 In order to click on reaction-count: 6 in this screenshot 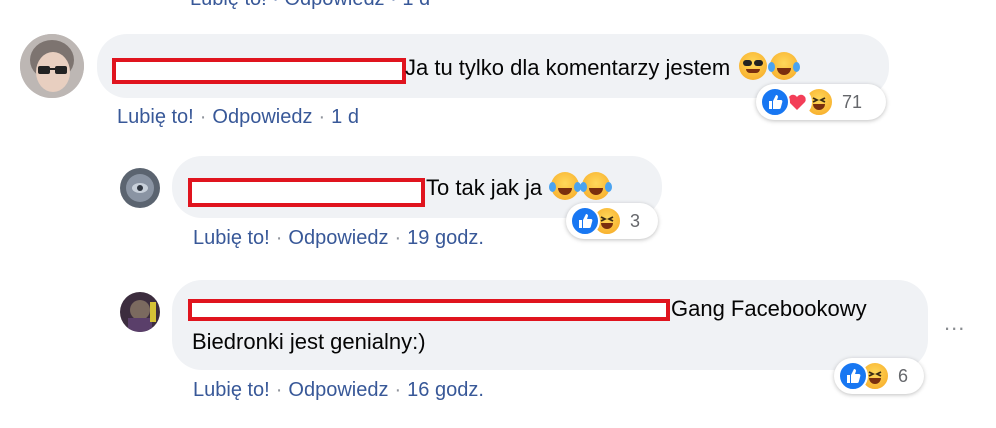, I will do `click(903, 375)`.